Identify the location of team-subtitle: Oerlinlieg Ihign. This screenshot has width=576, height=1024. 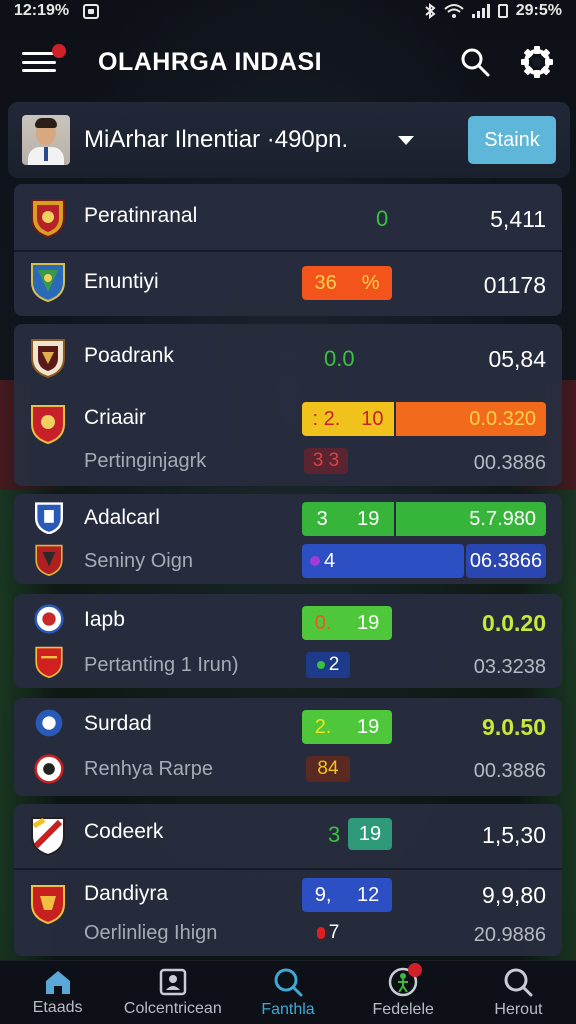
(151, 933).